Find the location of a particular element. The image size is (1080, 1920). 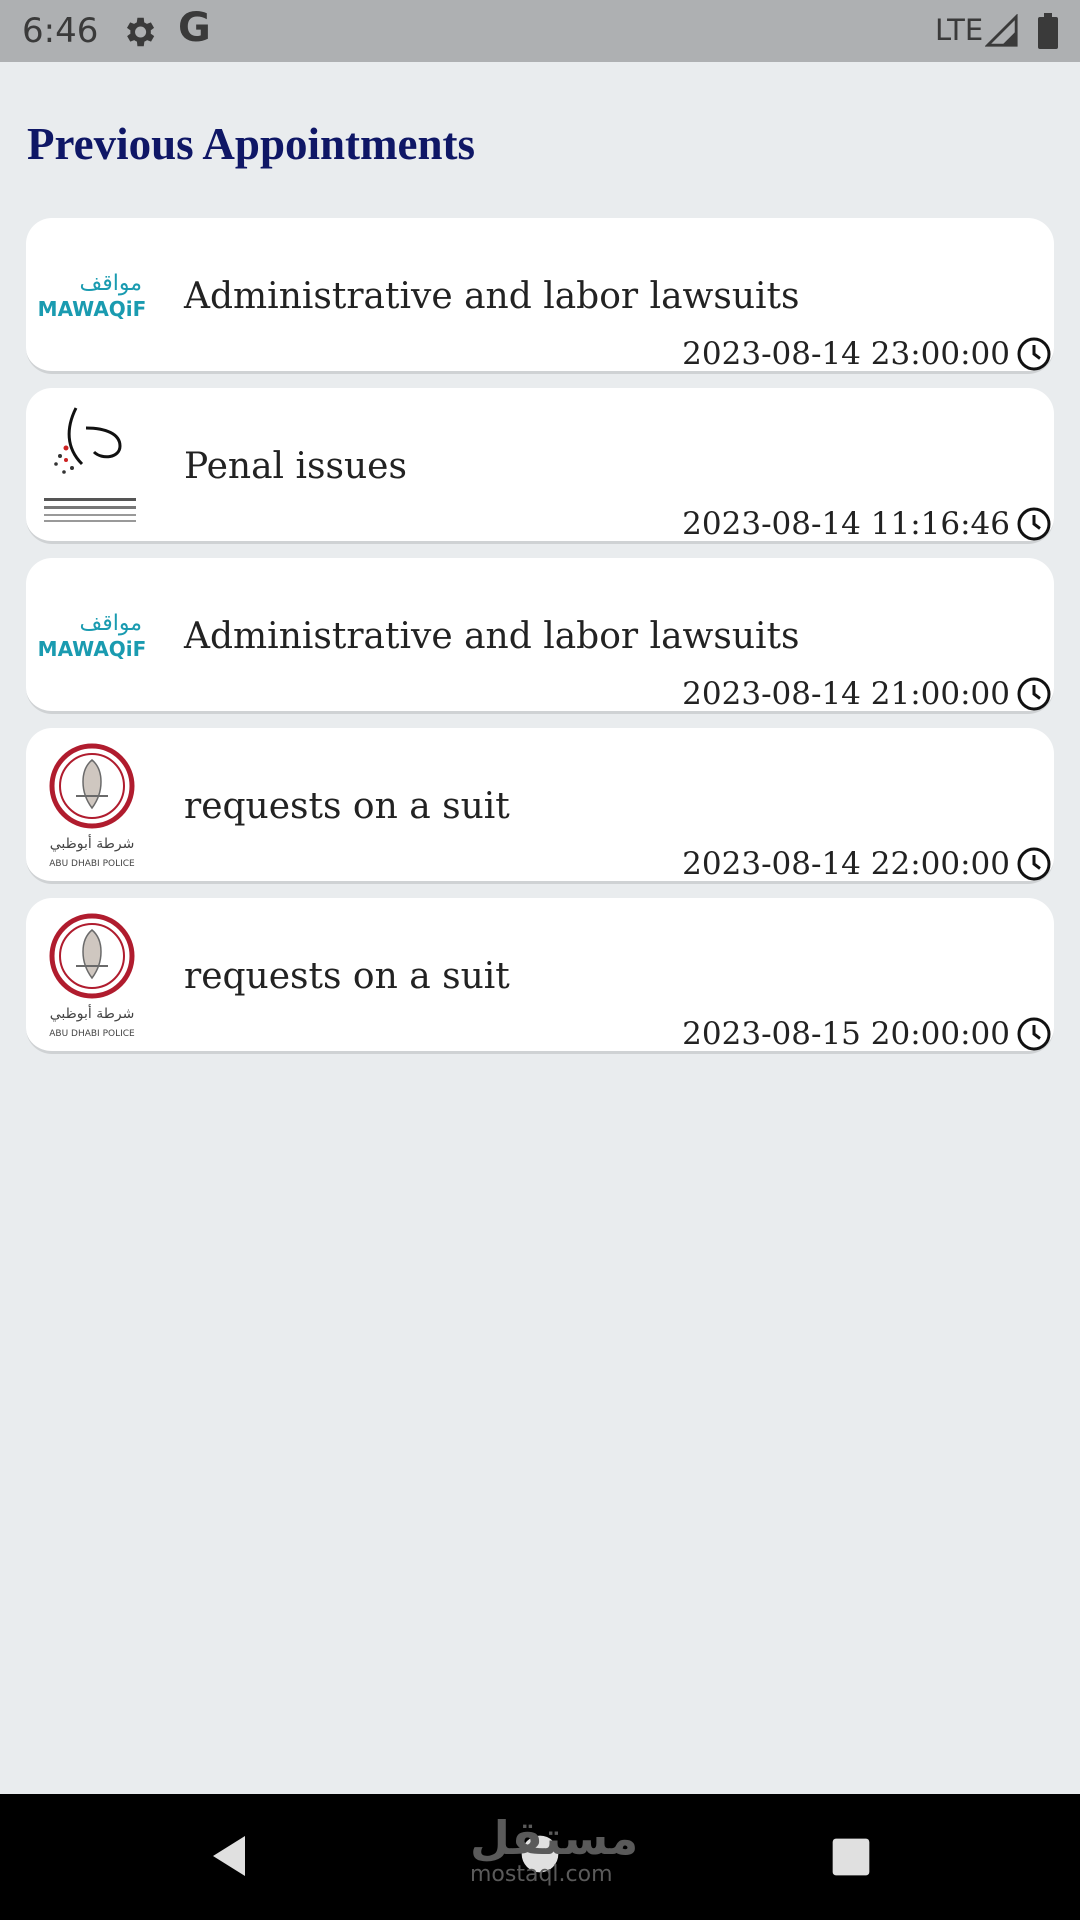

appointment-title: Penal issues is located at coordinates (295, 466).